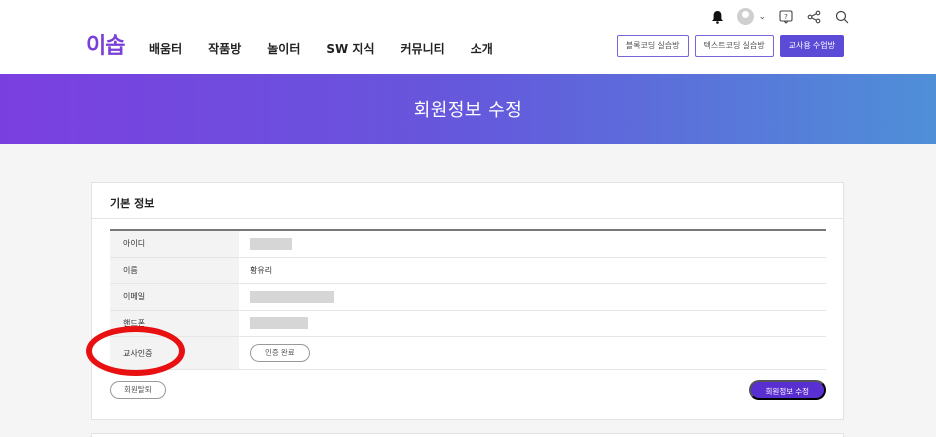  Describe the element at coordinates (652, 46) in the screenshot. I see `block-coding-button: 블록코딩 실습방` at that location.